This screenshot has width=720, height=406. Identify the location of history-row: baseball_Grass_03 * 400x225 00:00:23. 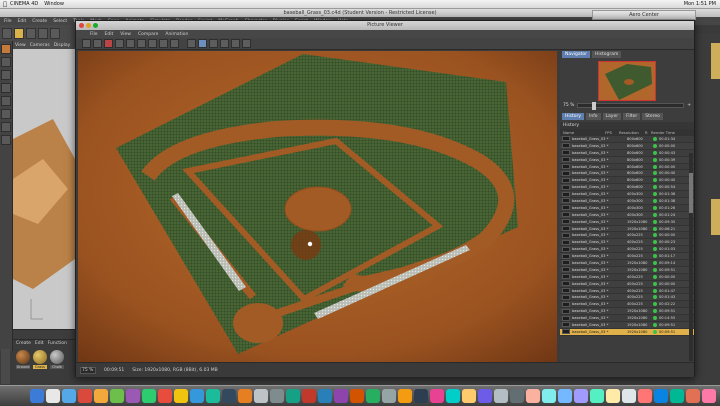
(627, 243).